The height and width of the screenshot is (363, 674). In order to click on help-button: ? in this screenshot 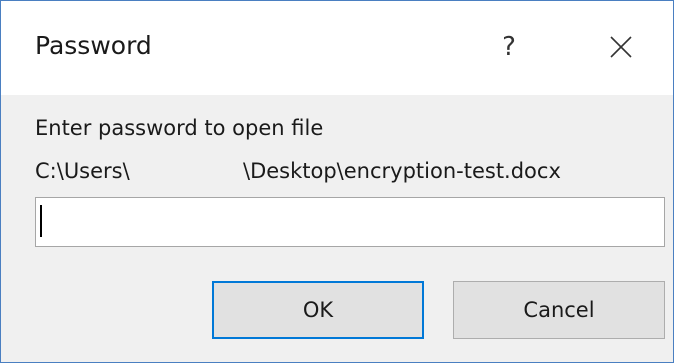, I will do `click(509, 47)`.